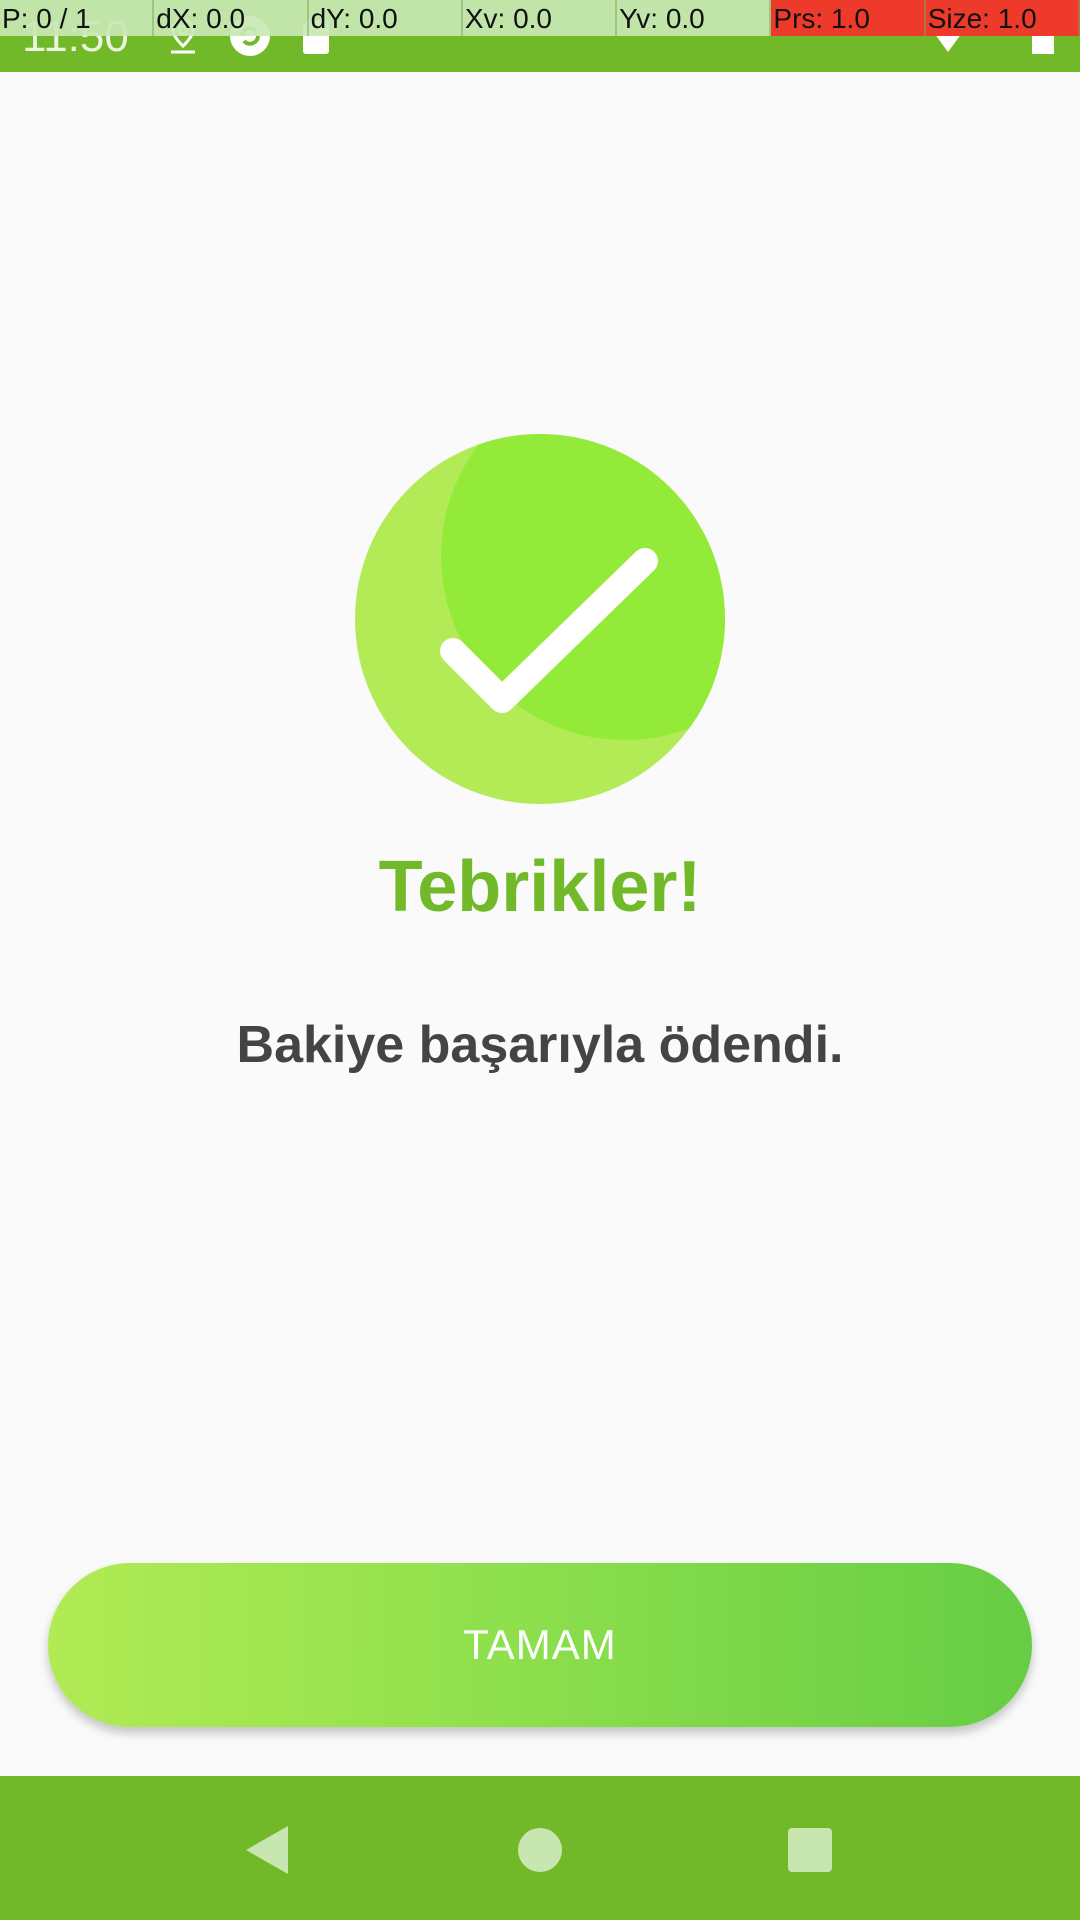 This screenshot has height=1920, width=1080. What do you see at coordinates (231, 18) in the screenshot?
I see `pointer-dx: dX: 0.0` at bounding box center [231, 18].